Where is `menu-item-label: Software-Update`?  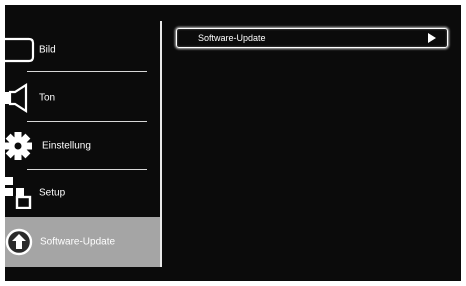
menu-item-label: Software-Update is located at coordinates (78, 242).